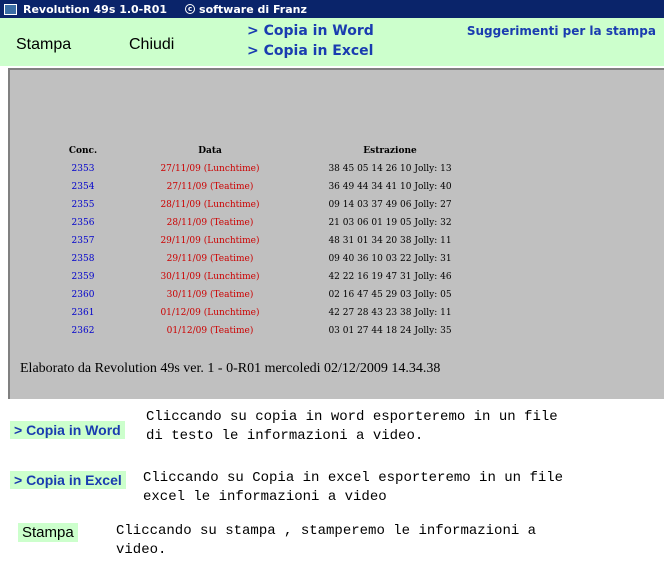 Image resolution: width=664 pixels, height=565 pixels. What do you see at coordinates (210, 241) in the screenshot?
I see `date-cell: 29/11/09 (Lunchtime)` at bounding box center [210, 241].